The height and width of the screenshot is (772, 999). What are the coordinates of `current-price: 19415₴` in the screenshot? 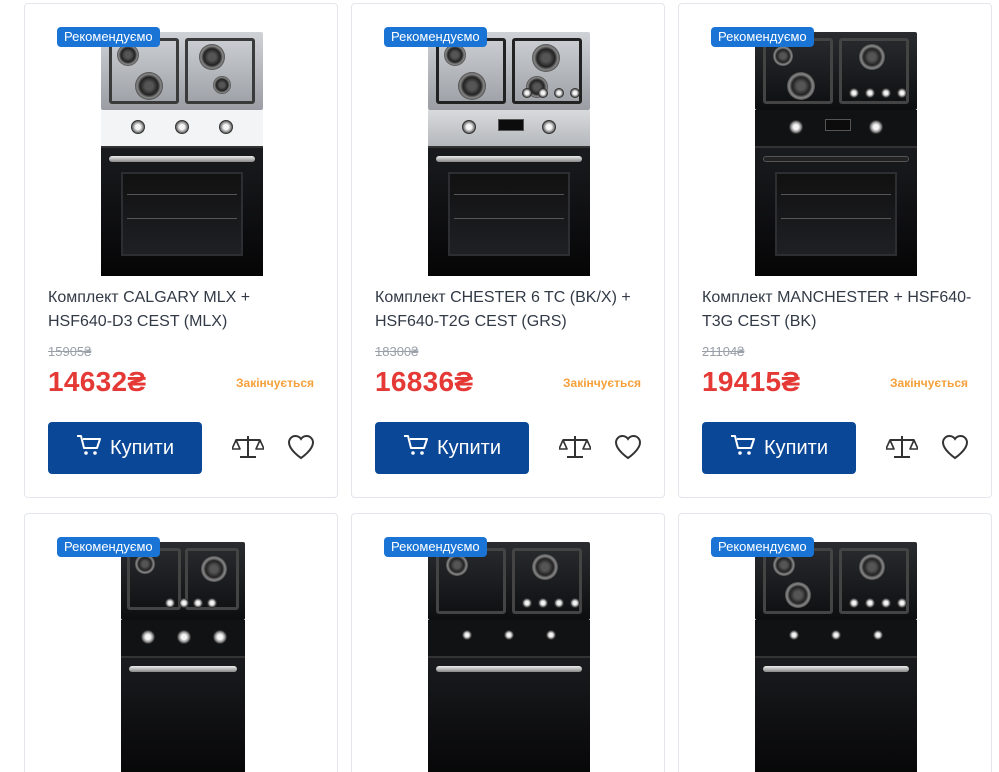 It's located at (751, 381).